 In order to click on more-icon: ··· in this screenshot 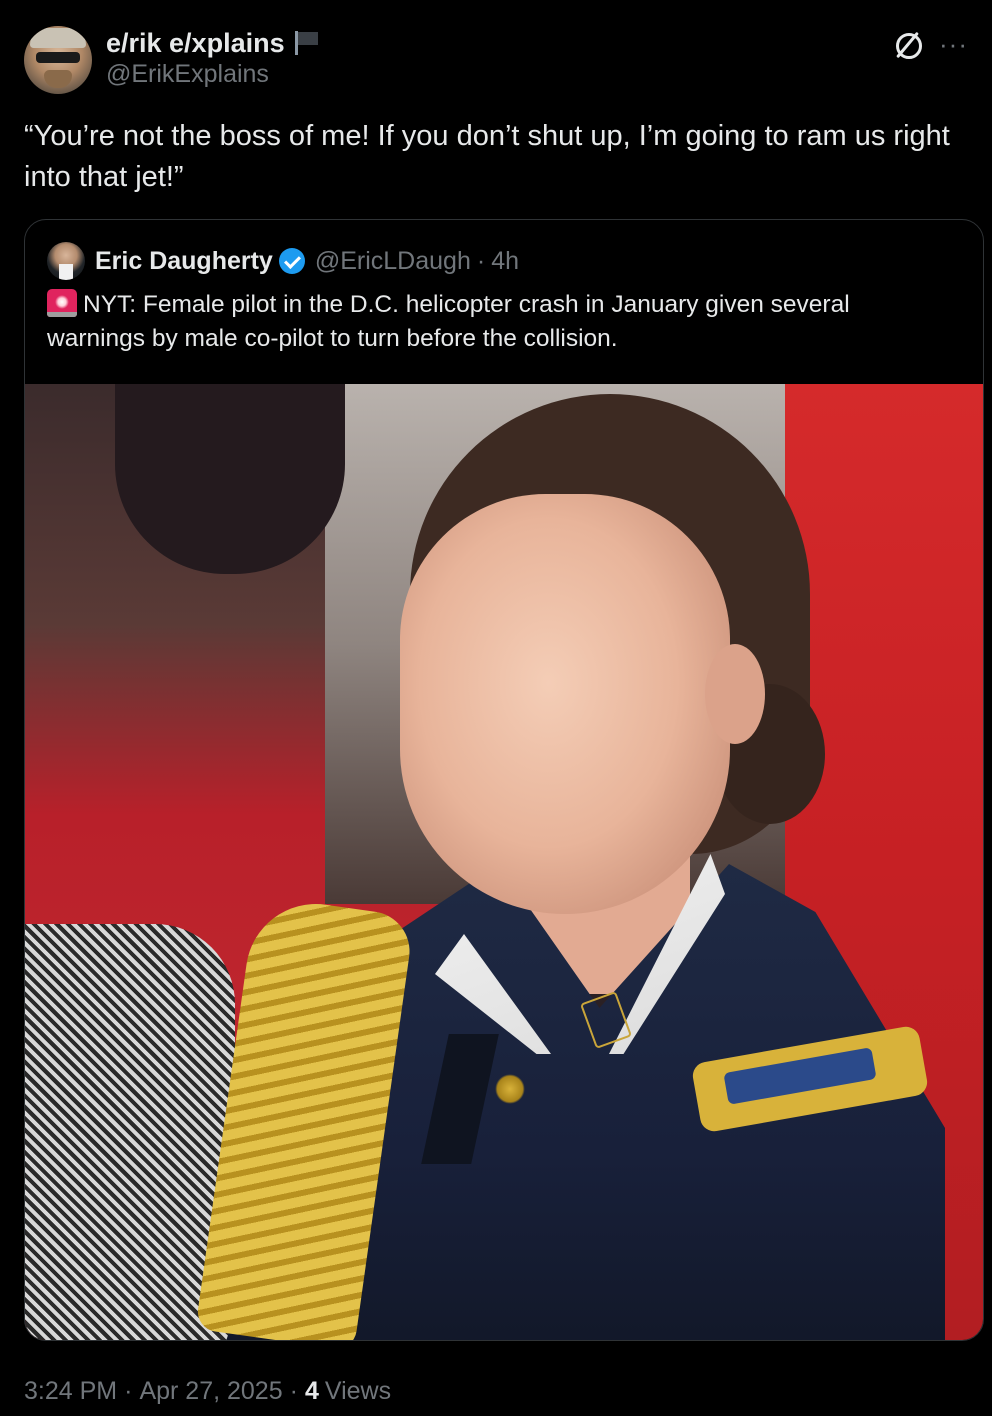, I will do `click(953, 44)`.